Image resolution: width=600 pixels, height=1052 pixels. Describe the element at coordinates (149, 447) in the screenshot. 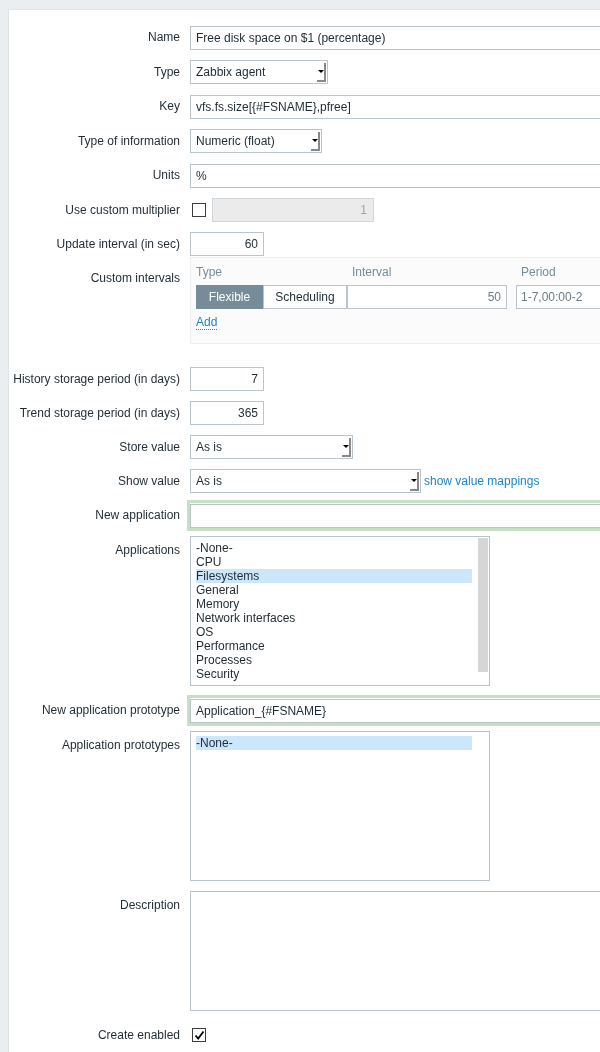

I see `field-label: Store value` at that location.